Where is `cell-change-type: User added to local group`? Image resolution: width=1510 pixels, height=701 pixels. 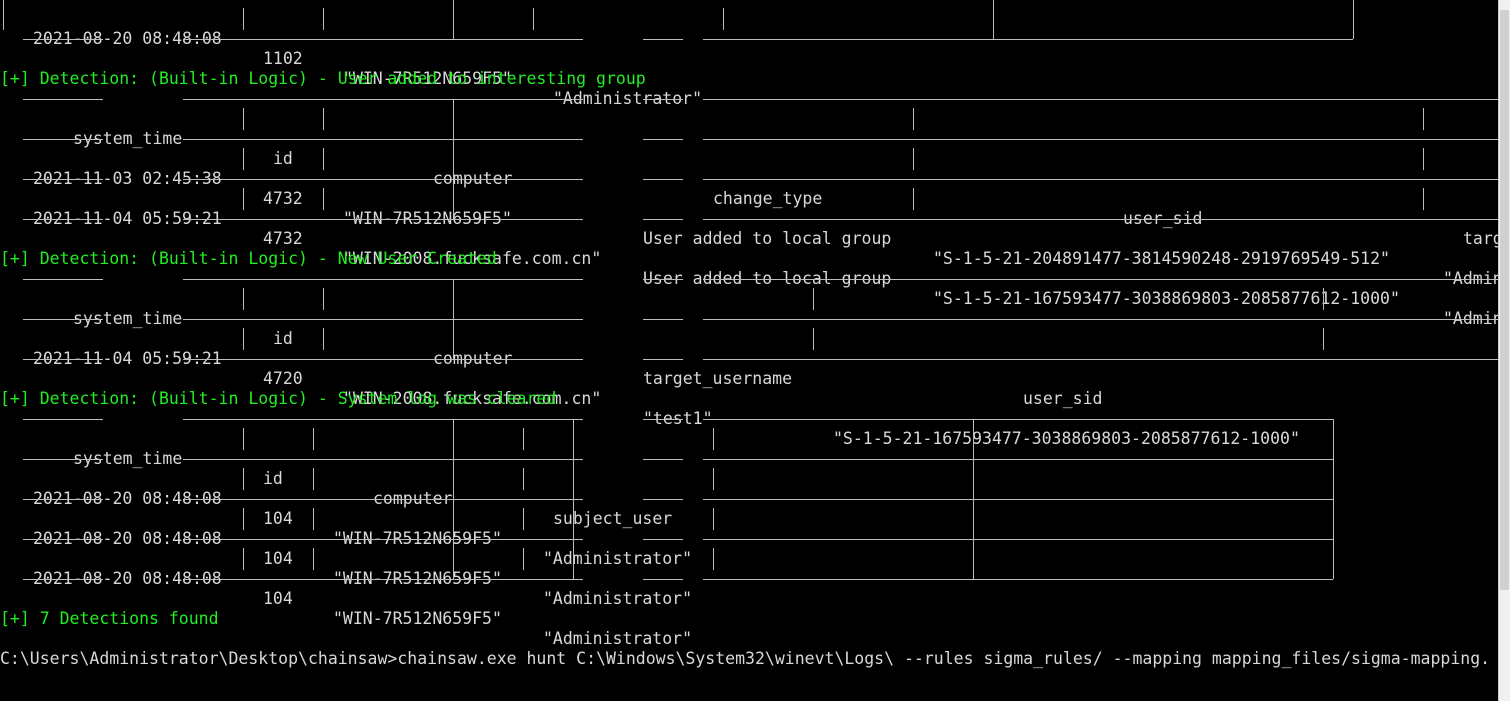 cell-change-type: User added to local group is located at coordinates (767, 238).